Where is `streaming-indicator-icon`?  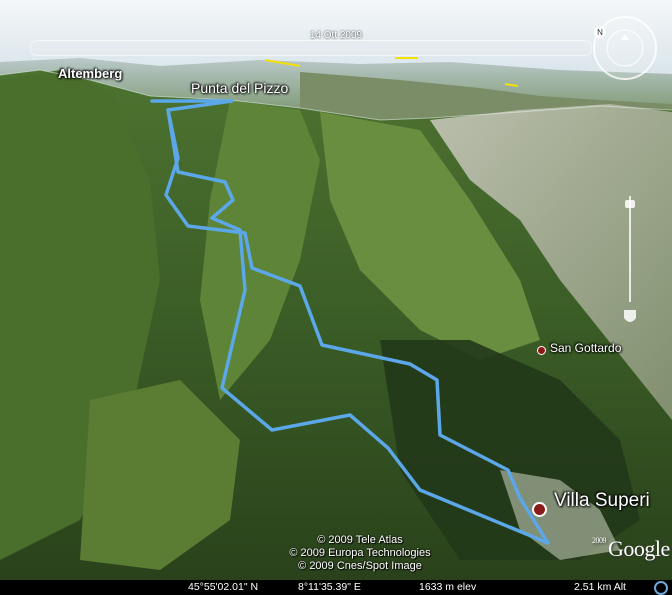 streaming-indicator-icon is located at coordinates (661, 588).